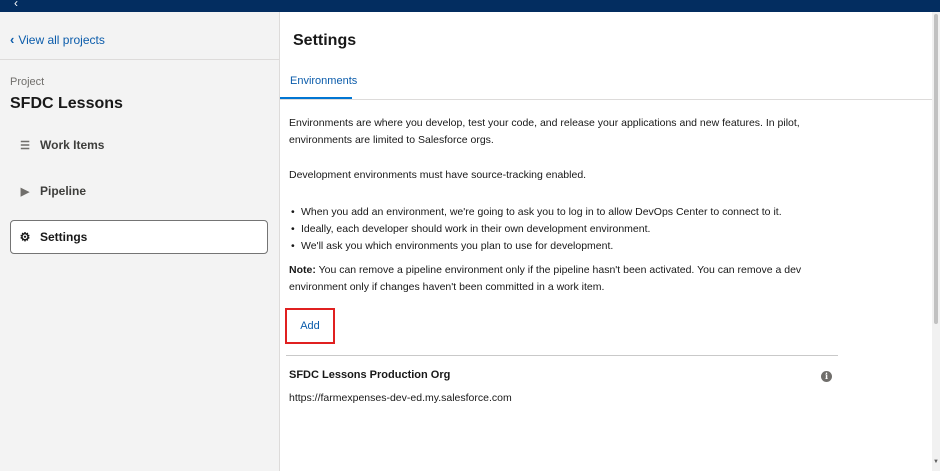 Image resolution: width=940 pixels, height=471 pixels. Describe the element at coordinates (302, 270) in the screenshot. I see `note-label: Note:` at that location.